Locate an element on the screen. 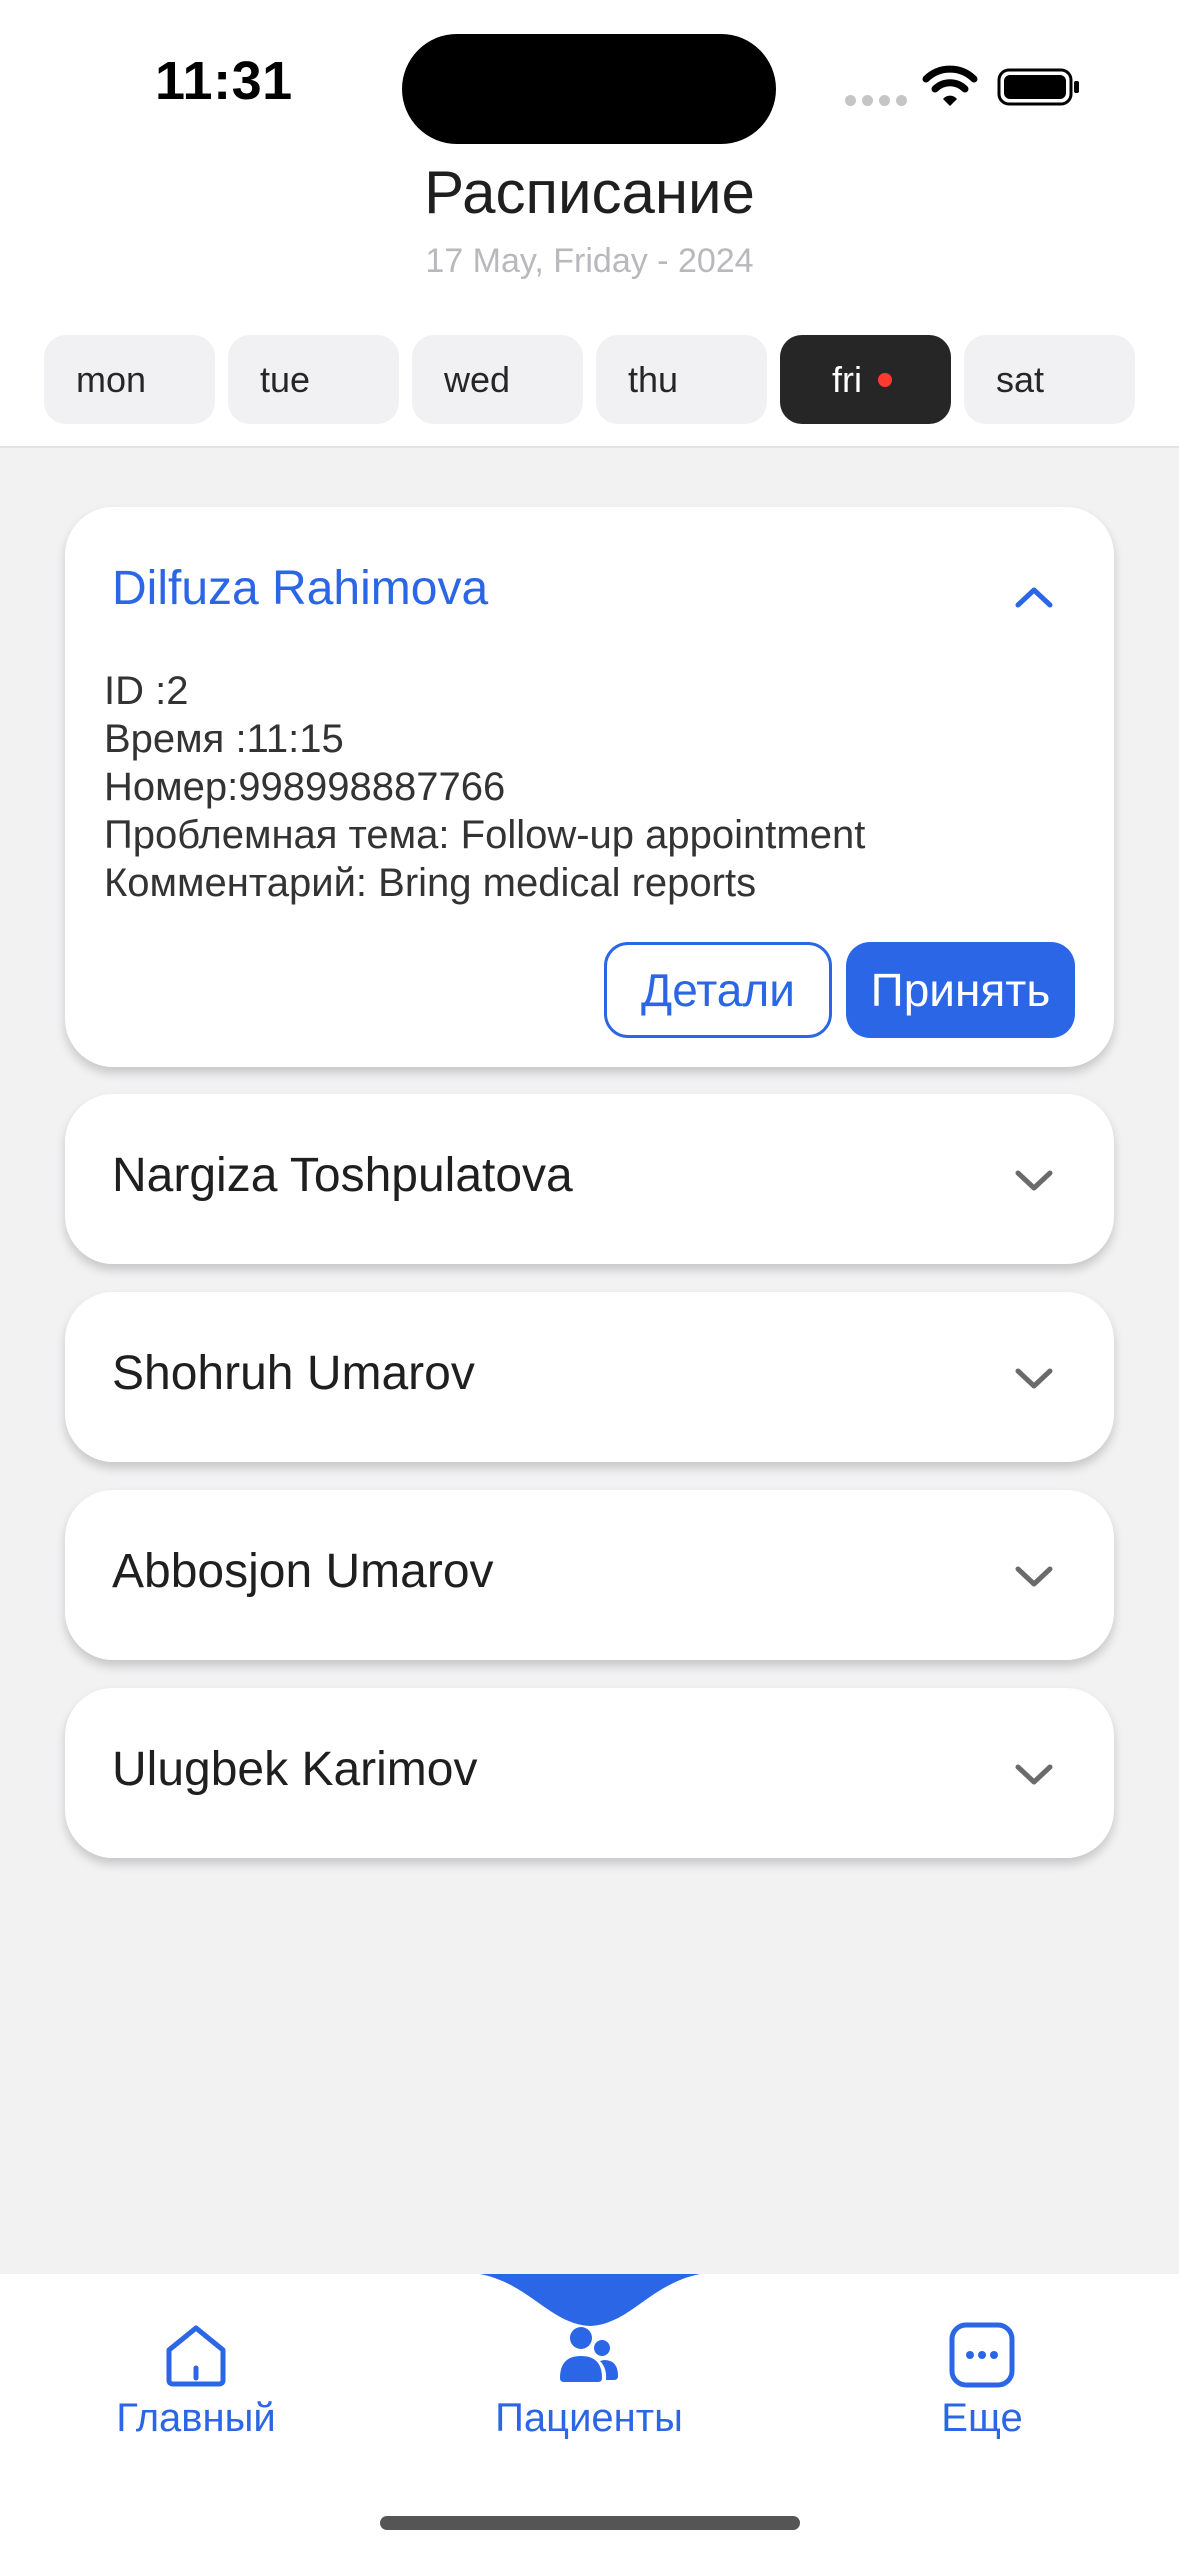 Image resolution: width=1179 pixels, height=2556 pixels. nav-item-more: Еще is located at coordinates (982, 2380).